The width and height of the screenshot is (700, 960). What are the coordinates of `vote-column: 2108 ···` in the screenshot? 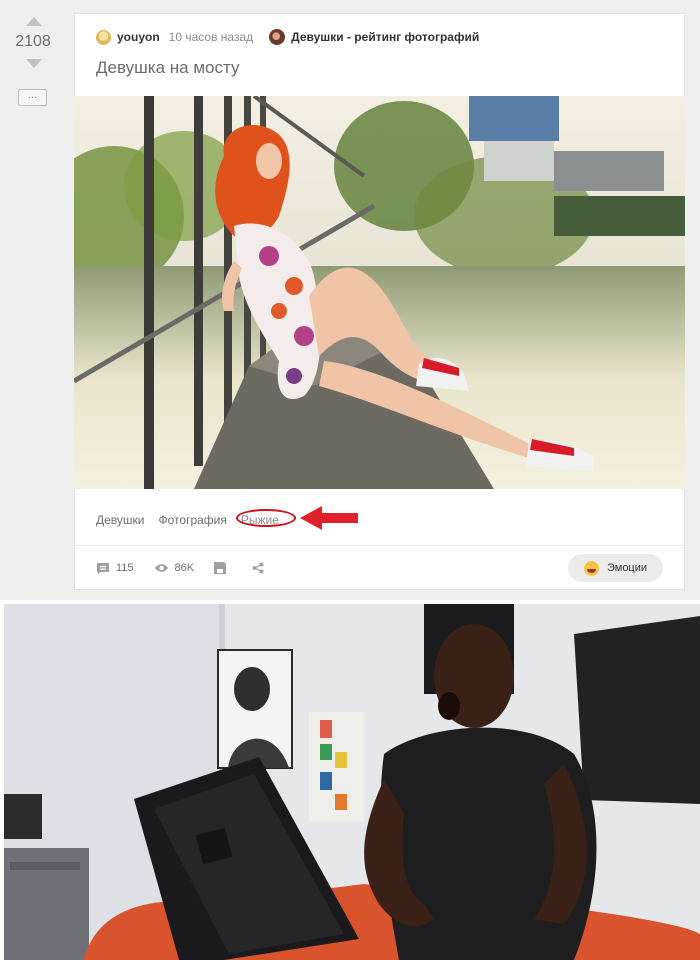 It's located at (33, 60).